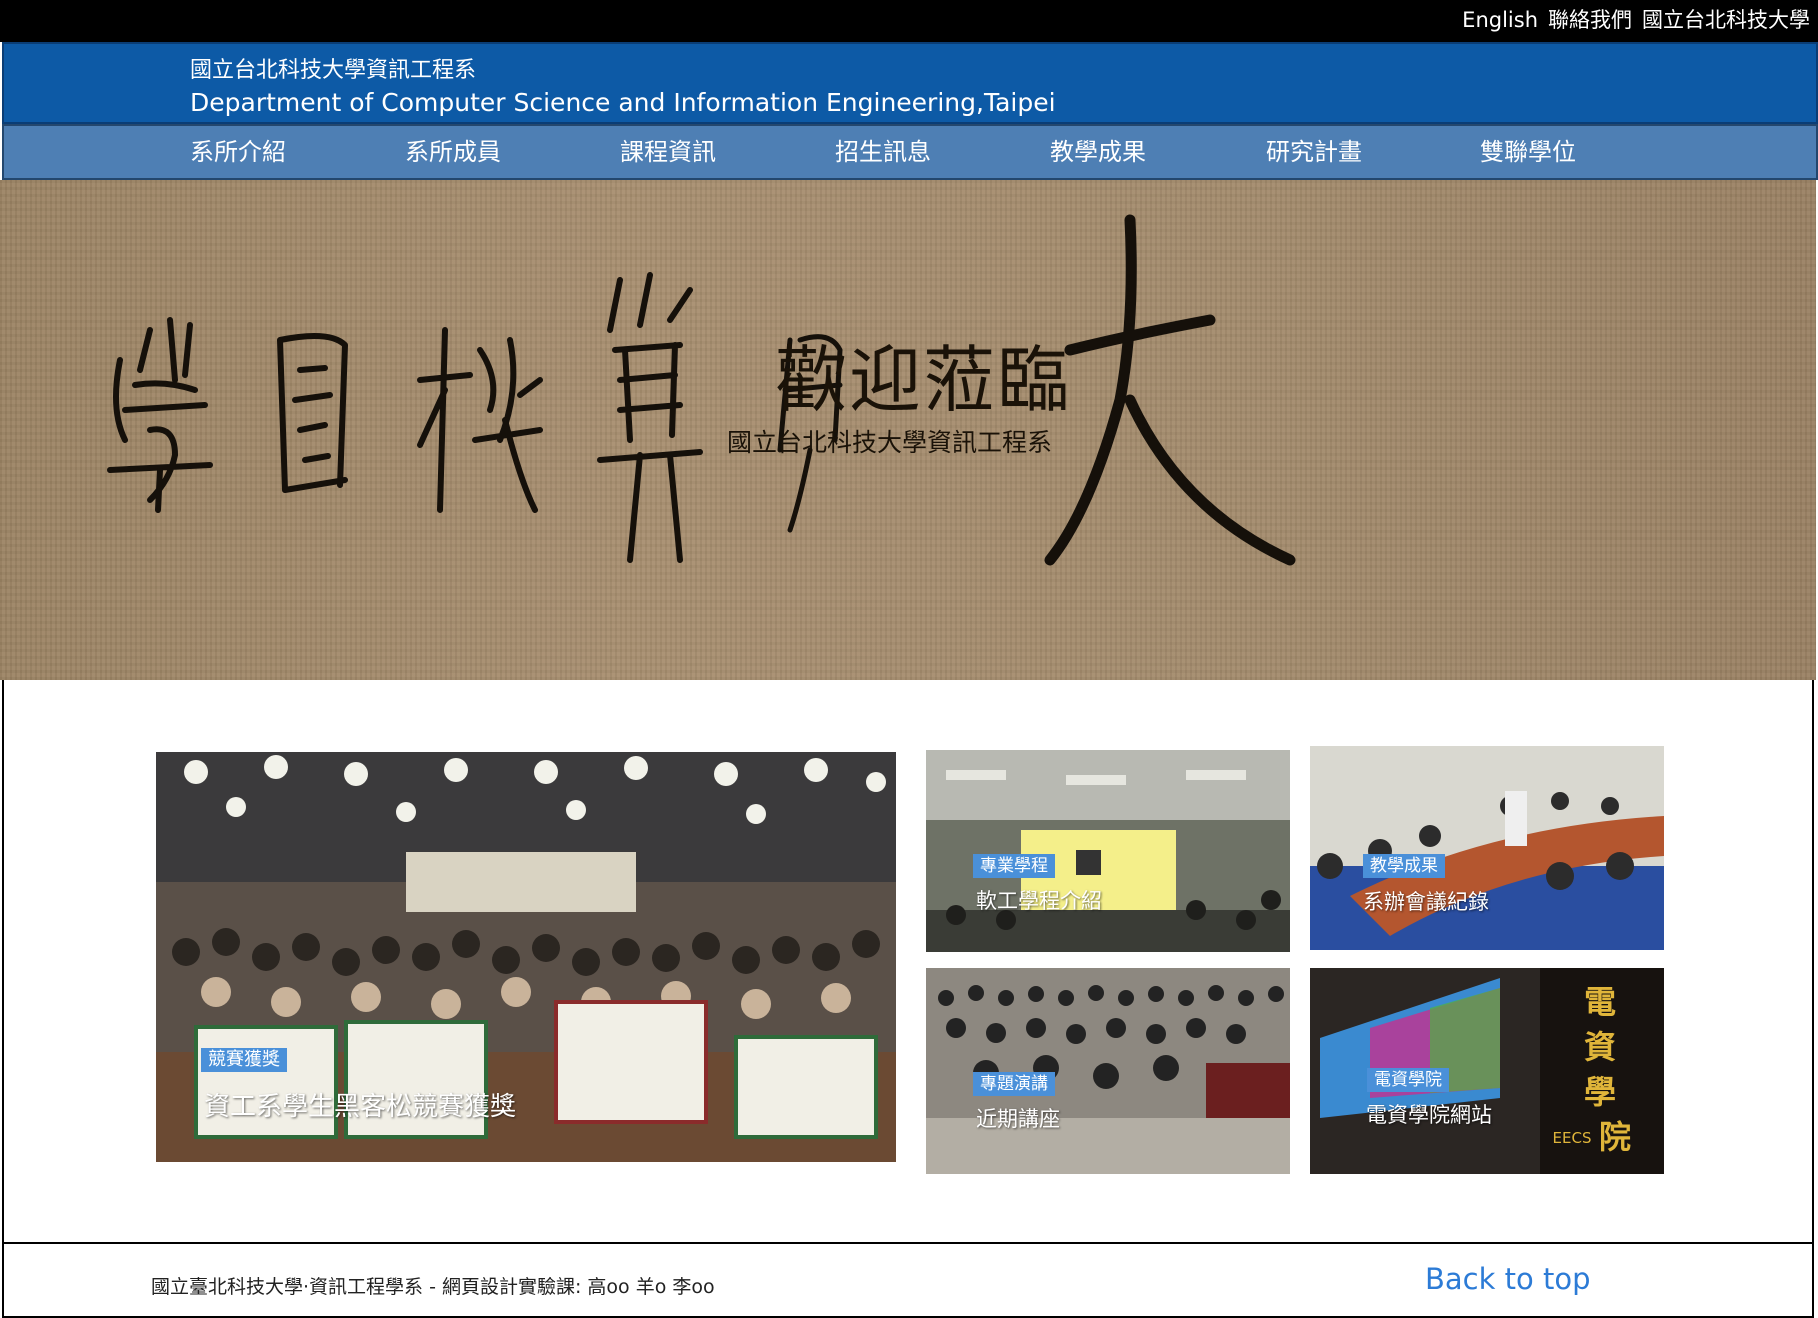 This screenshot has width=1818, height=1318. Describe the element at coordinates (923, 380) in the screenshot. I see `welcome-heading: 歡迎蒞臨` at that location.